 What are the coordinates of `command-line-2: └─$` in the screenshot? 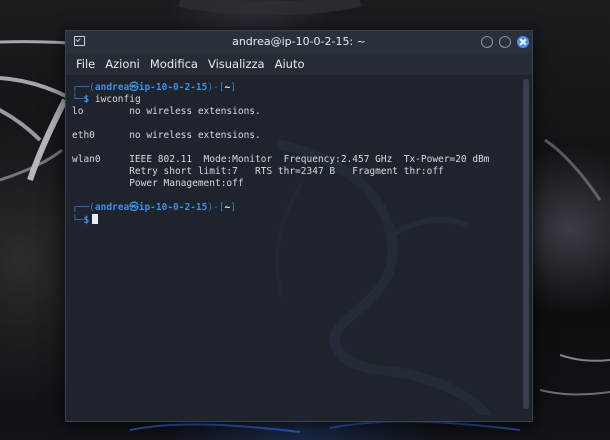 It's located at (85, 220).